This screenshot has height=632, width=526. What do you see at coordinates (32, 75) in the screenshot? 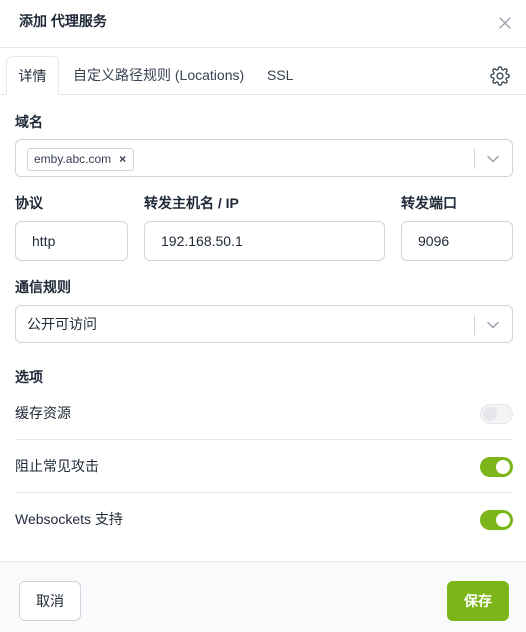
I see `tab-details: 详情` at bounding box center [32, 75].